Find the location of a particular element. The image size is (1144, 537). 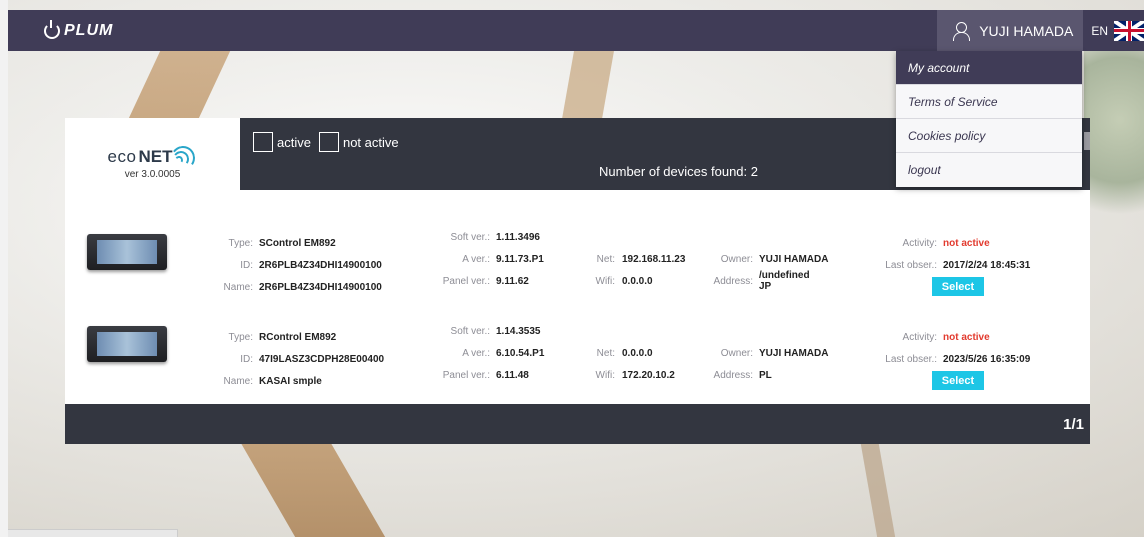

device-owner: Owner: YUJI HAMADA Address: PL is located at coordinates (780, 364).